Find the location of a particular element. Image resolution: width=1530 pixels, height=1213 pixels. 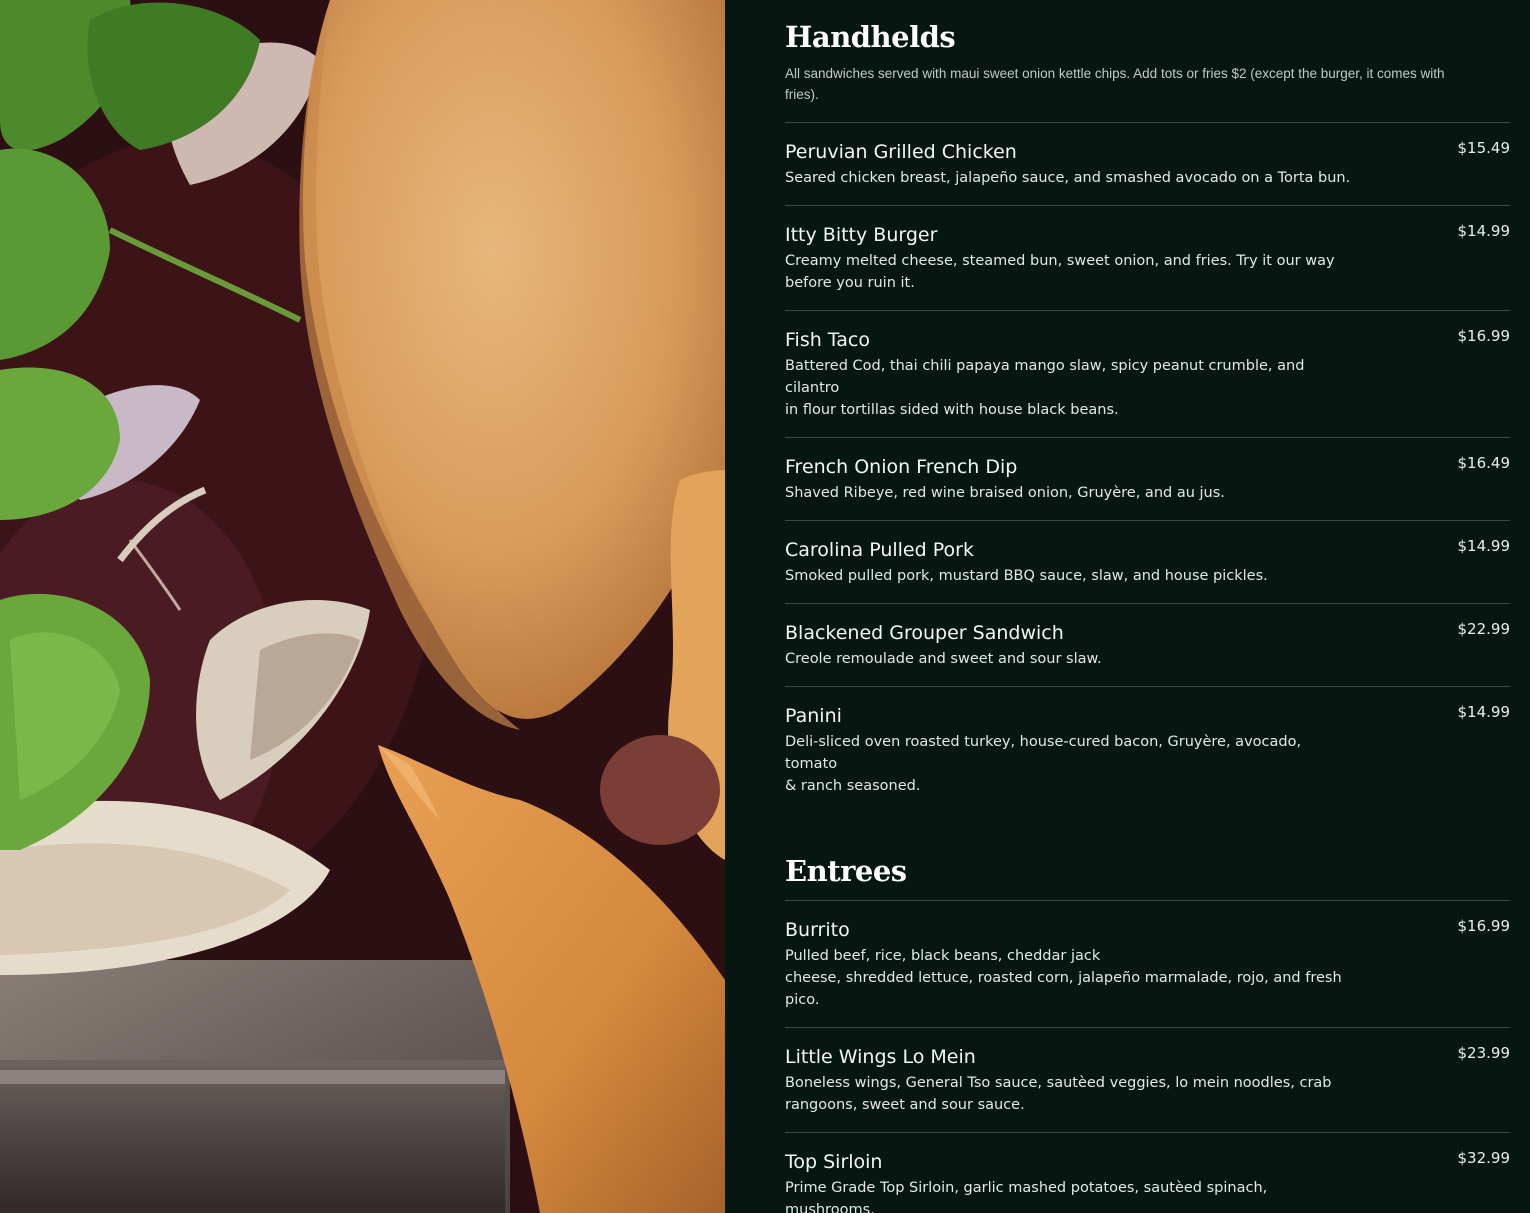

menu-item-price: $15.49 is located at coordinates (1484, 148).